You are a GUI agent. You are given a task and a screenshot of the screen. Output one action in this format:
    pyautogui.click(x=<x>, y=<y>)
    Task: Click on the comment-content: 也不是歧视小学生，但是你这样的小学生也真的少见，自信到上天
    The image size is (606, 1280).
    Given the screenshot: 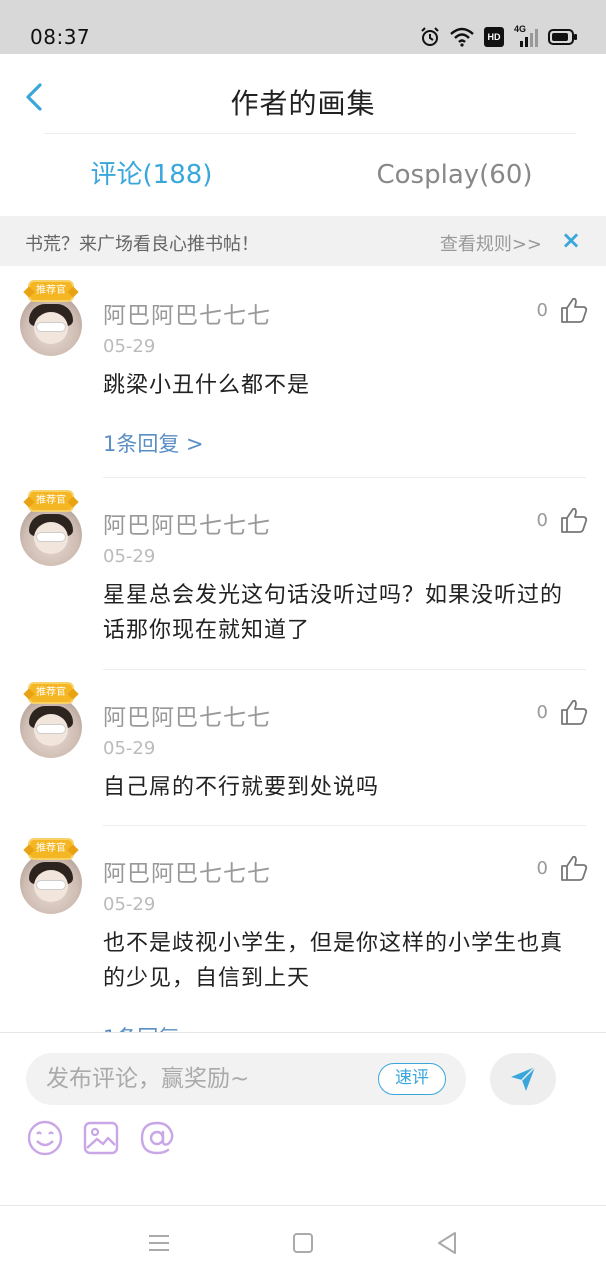 What is the action you would take?
    pyautogui.click(x=333, y=961)
    